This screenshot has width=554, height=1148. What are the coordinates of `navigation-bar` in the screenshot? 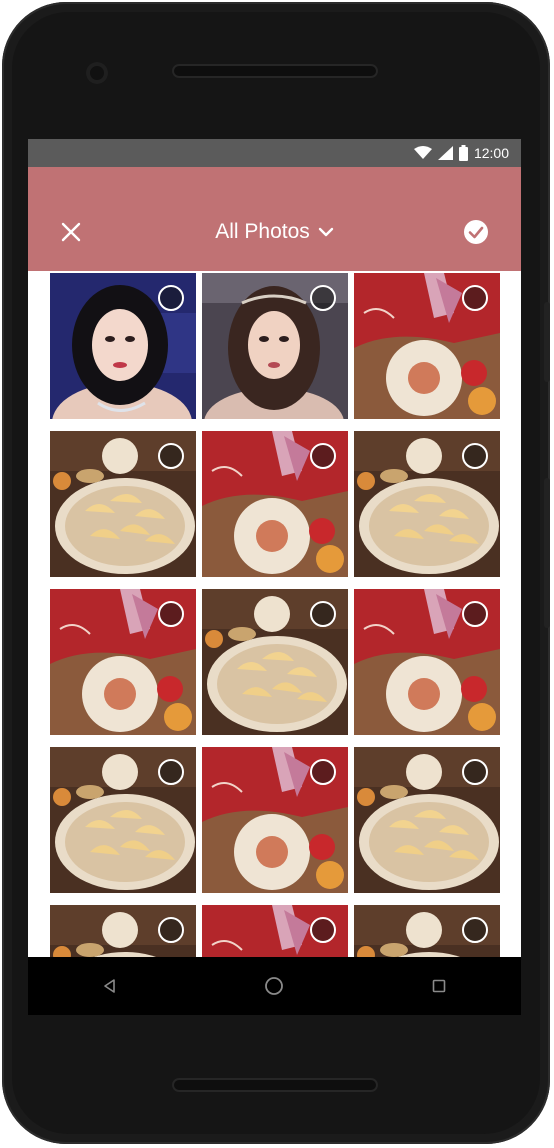 It's located at (274, 986).